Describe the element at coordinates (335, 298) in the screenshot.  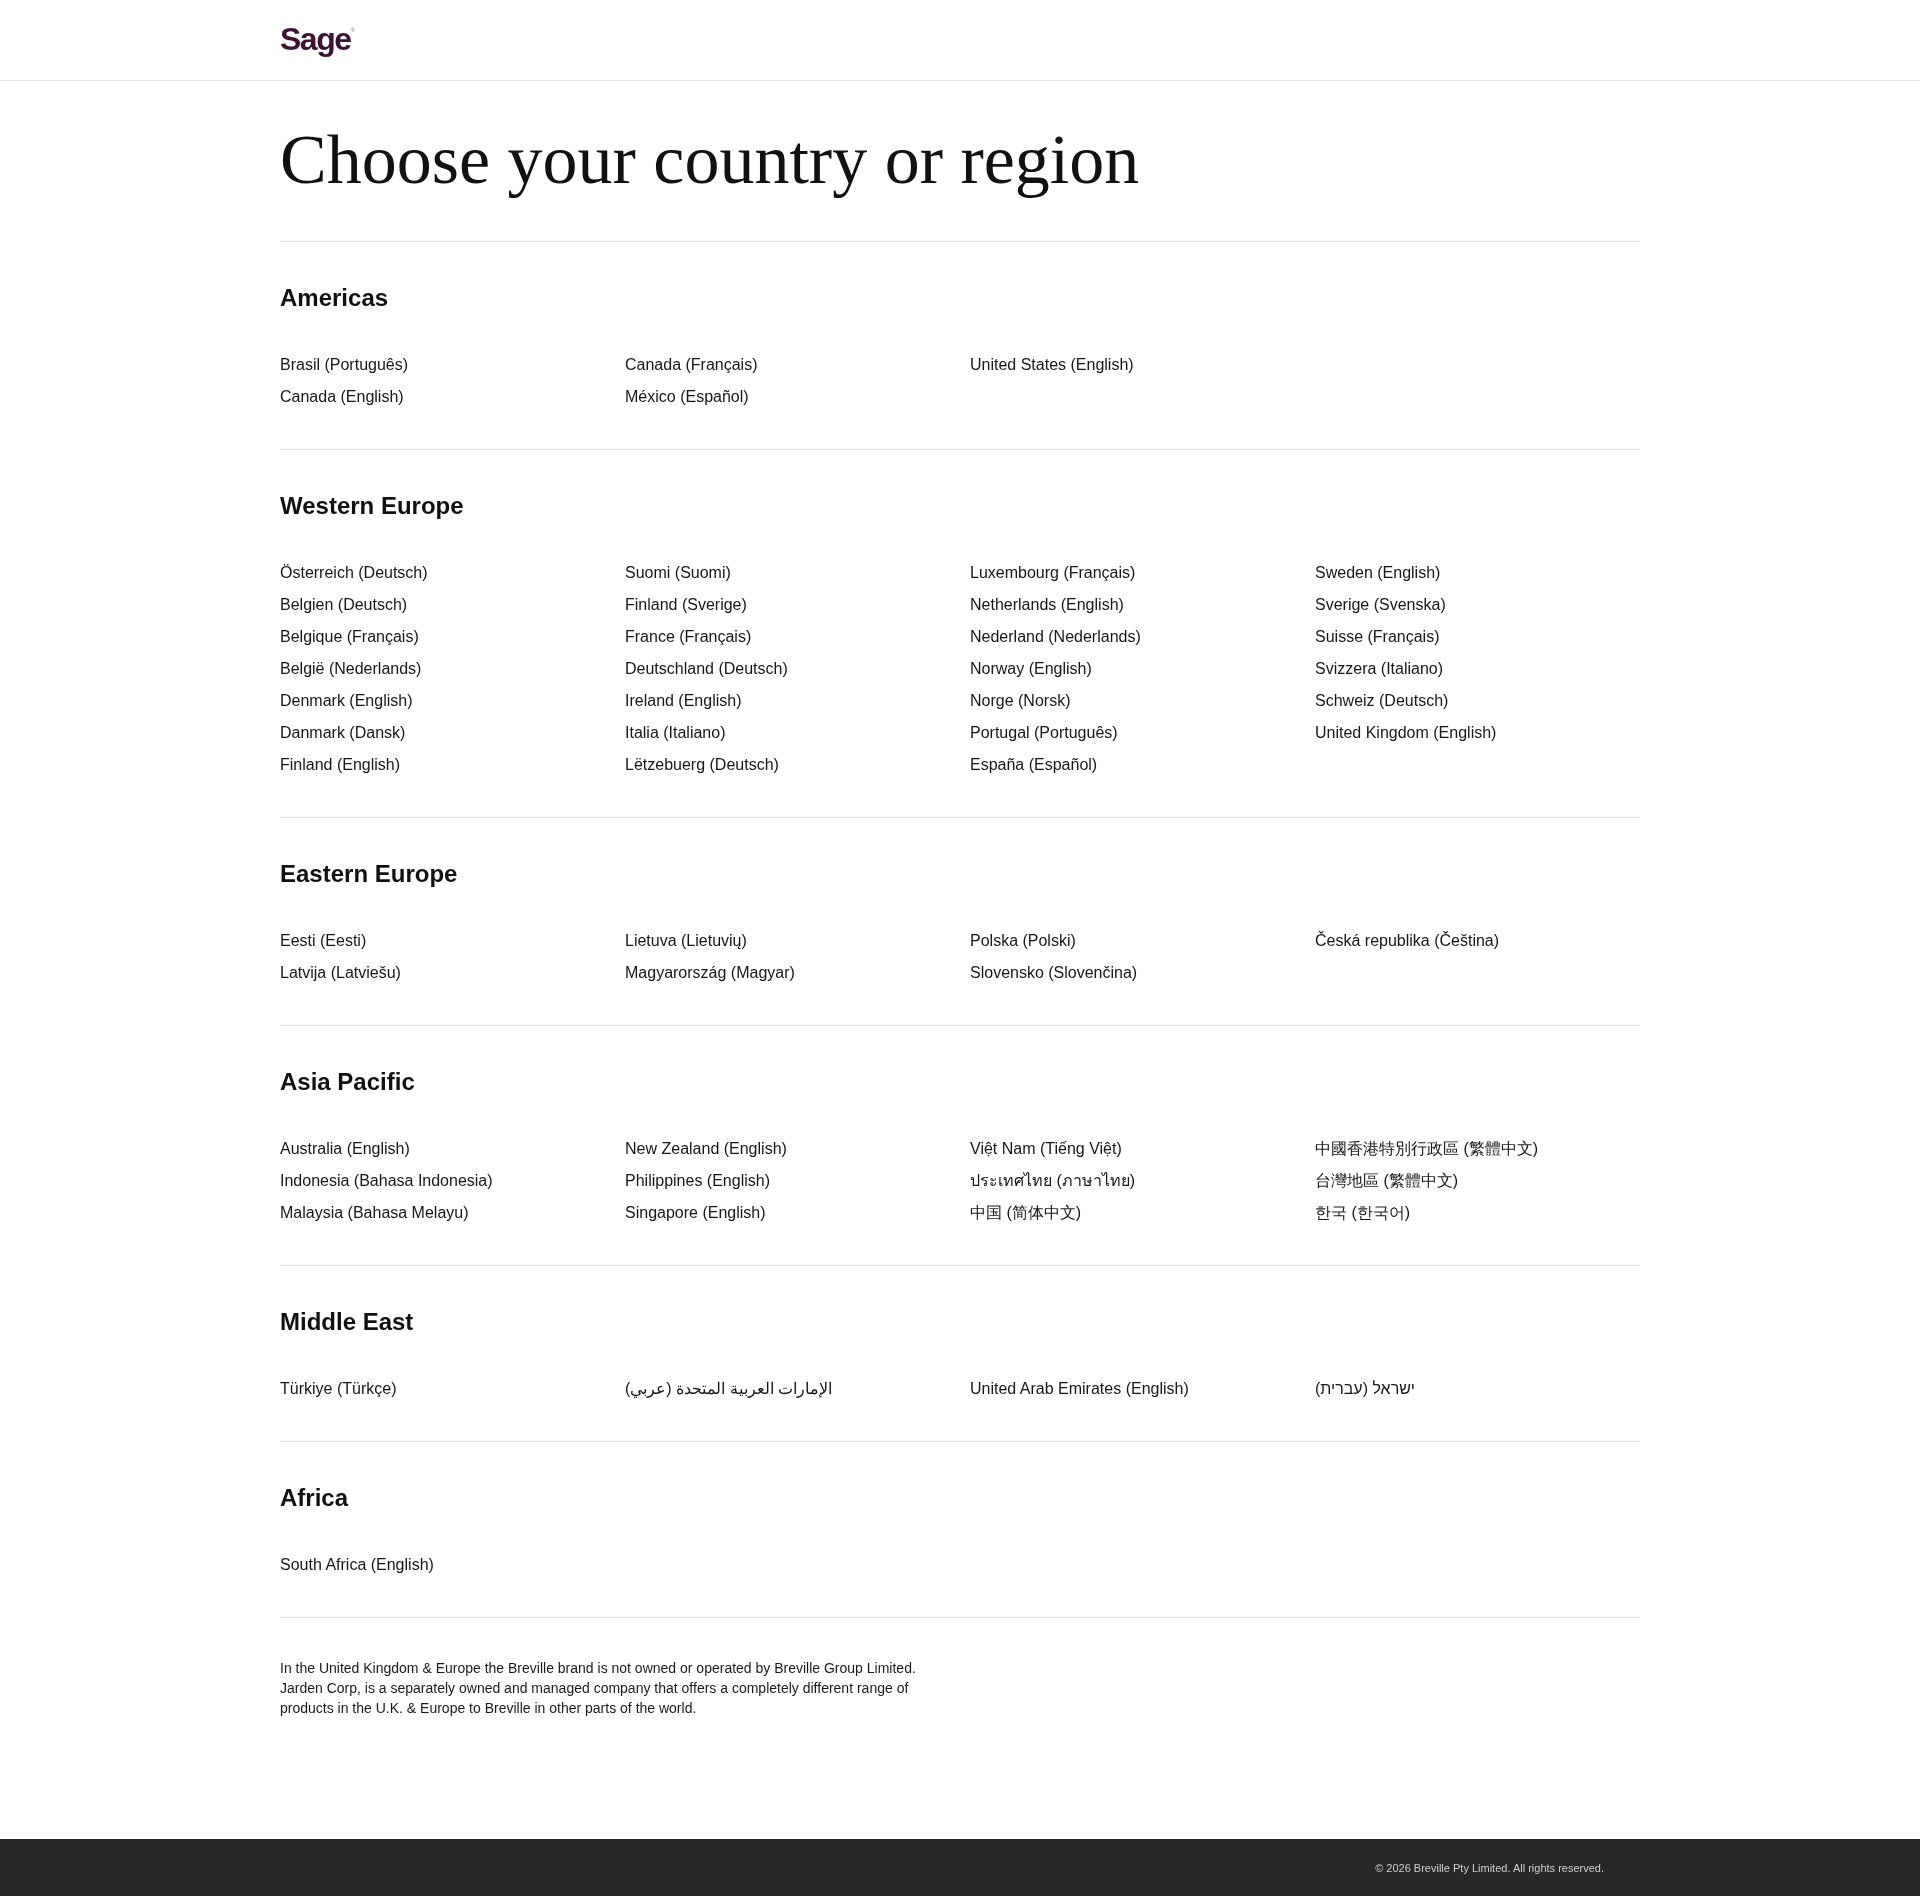
I see `region-heading: Americas` at that location.